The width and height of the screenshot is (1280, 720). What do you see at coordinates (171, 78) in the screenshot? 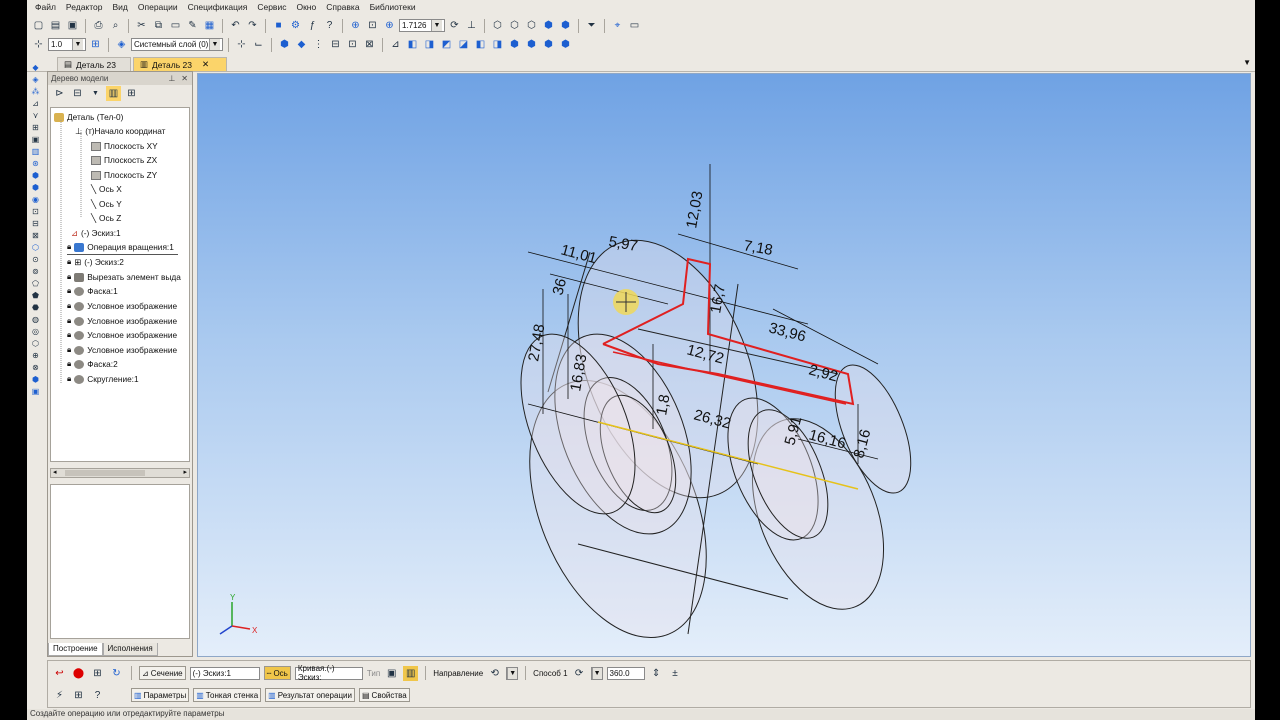
I see `pin-icon: ⊥` at bounding box center [171, 78].